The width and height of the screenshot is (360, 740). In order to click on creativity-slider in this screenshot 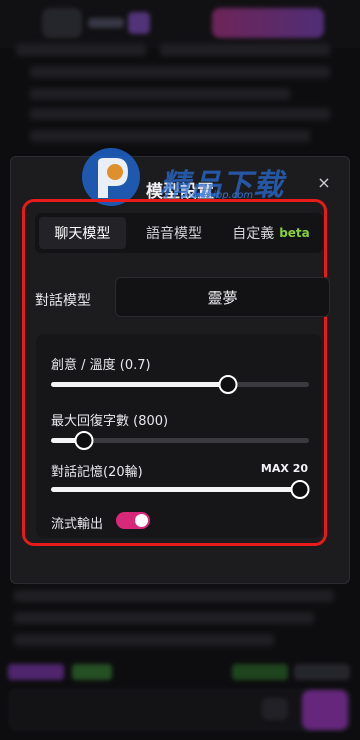, I will do `click(180, 384)`.